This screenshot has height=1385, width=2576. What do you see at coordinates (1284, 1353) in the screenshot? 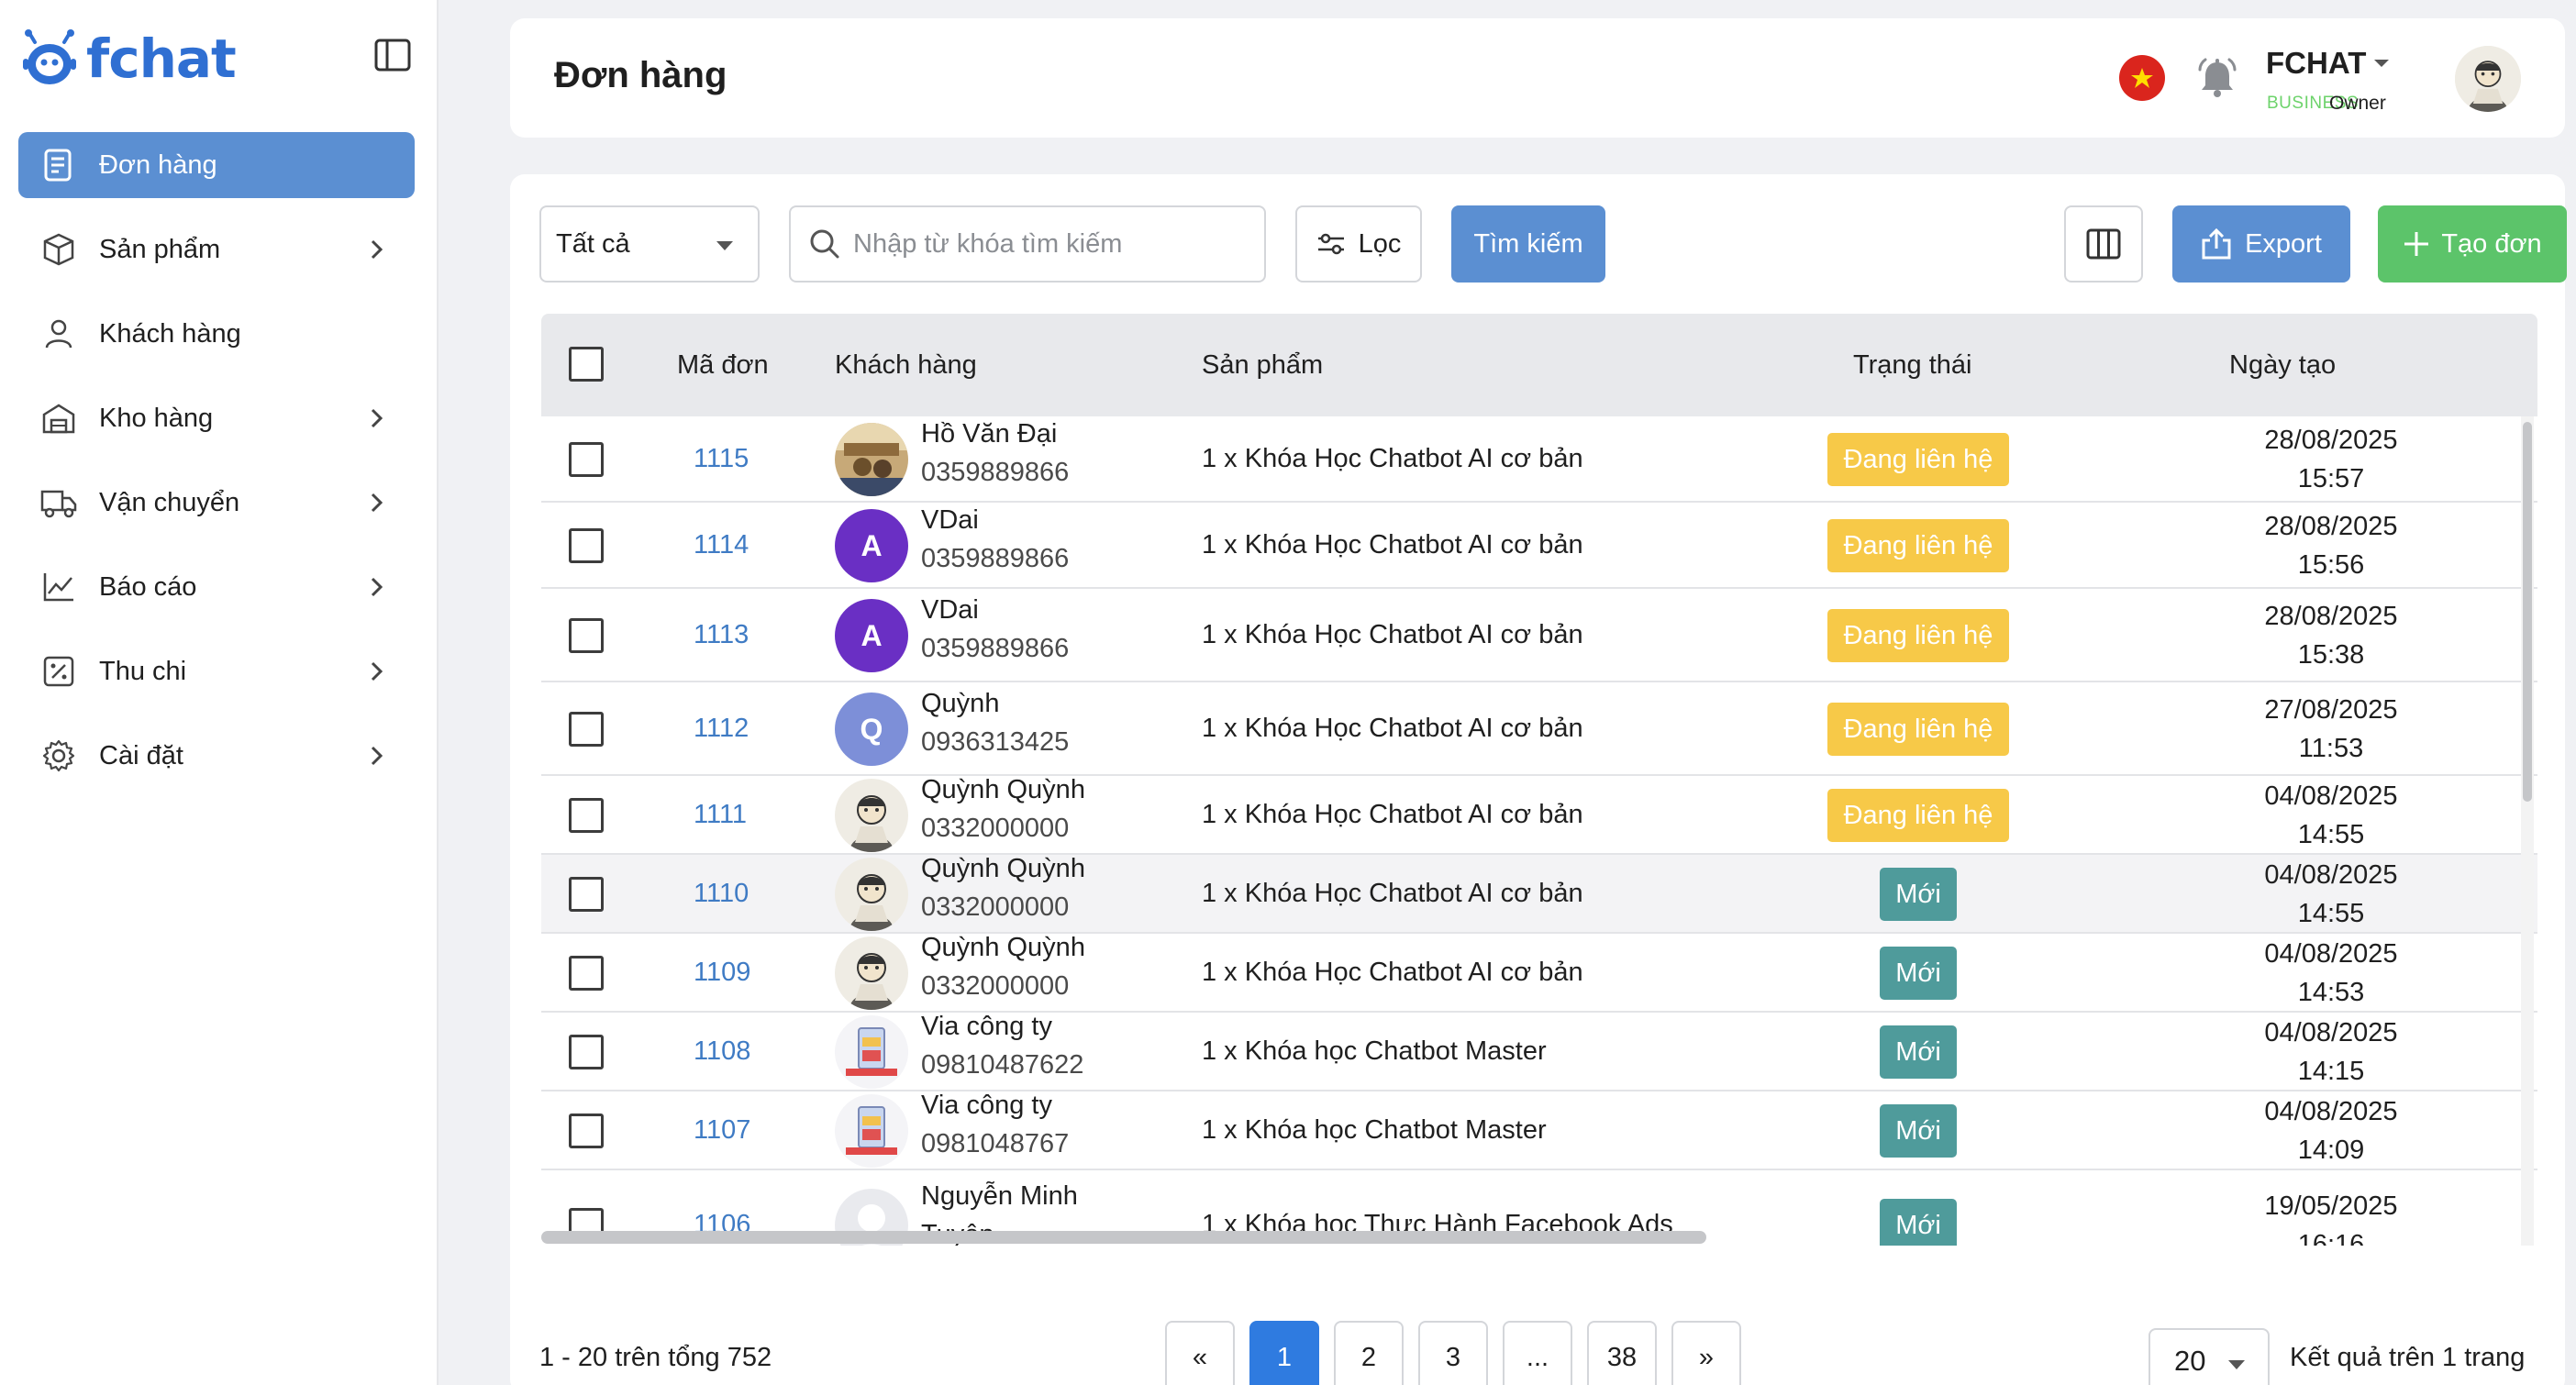
I see `pagination-page-1: 1` at bounding box center [1284, 1353].